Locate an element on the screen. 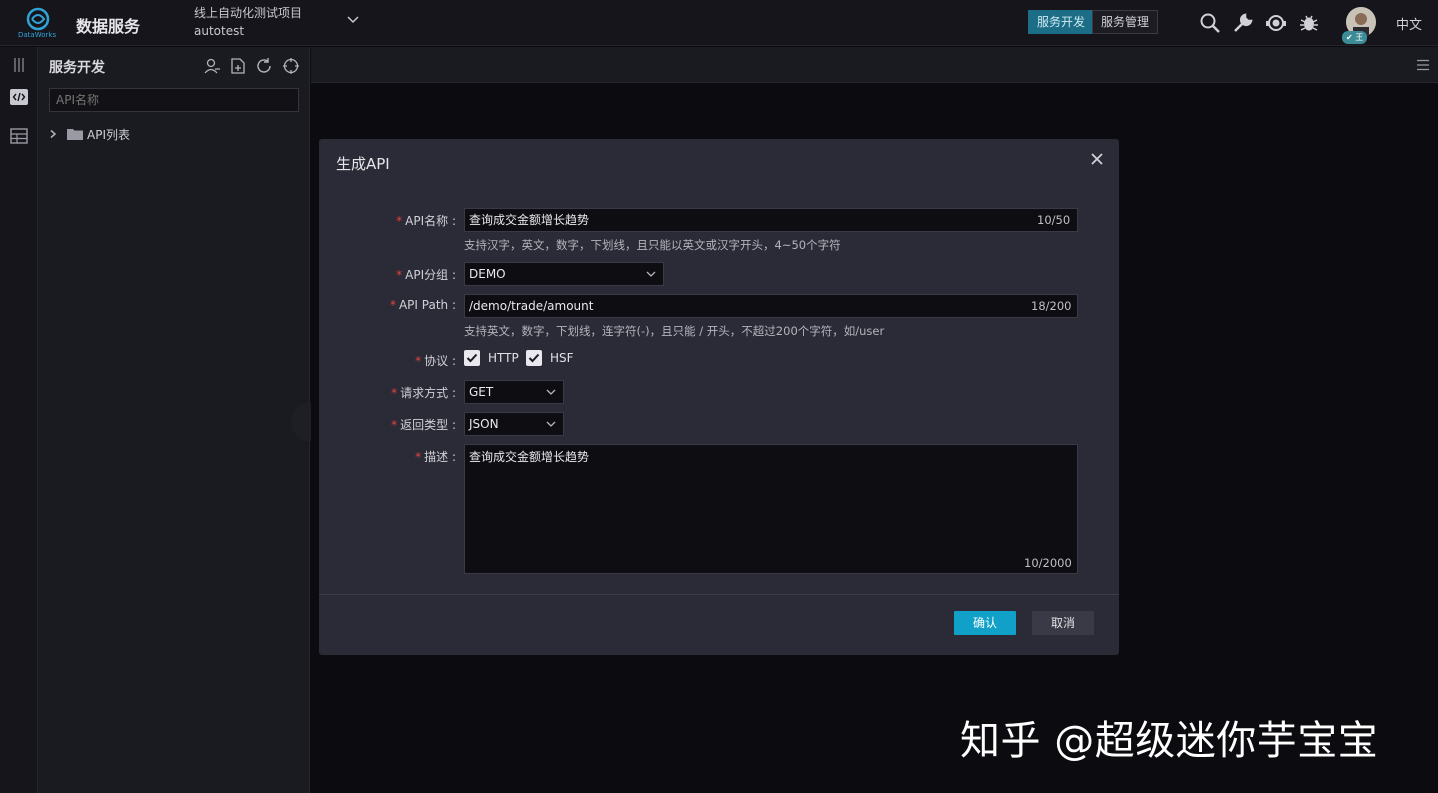 This screenshot has width=1438, height=793. user-badge: ✔ 王 is located at coordinates (1355, 37).